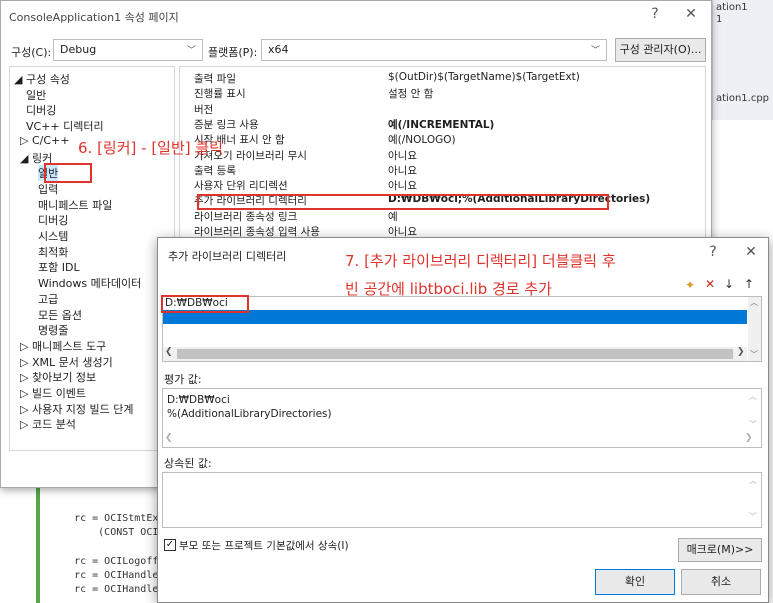 This screenshot has height=603, width=773. I want to click on property-value: 예(/INCREMENTAL), so click(441, 124).